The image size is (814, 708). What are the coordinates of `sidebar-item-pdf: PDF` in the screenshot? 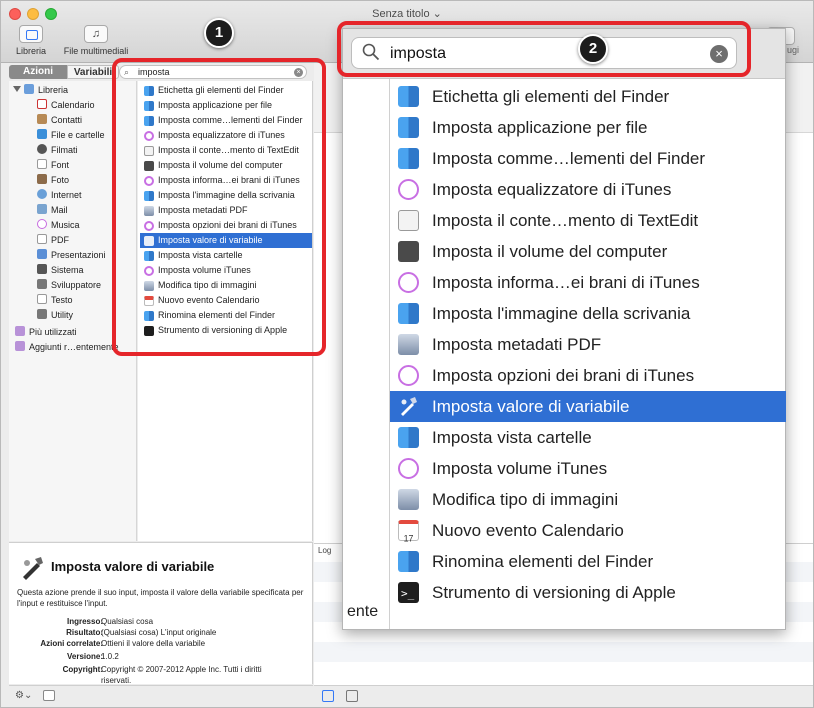 It's located at (53, 240).